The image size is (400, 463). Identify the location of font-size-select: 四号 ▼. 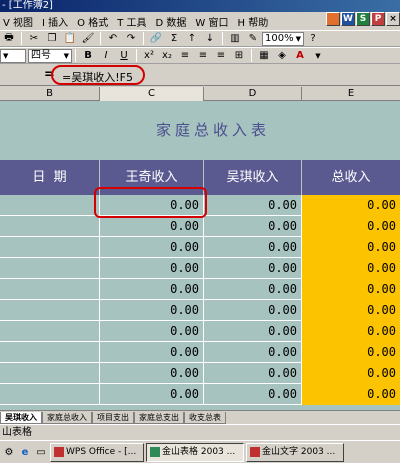
(50, 55).